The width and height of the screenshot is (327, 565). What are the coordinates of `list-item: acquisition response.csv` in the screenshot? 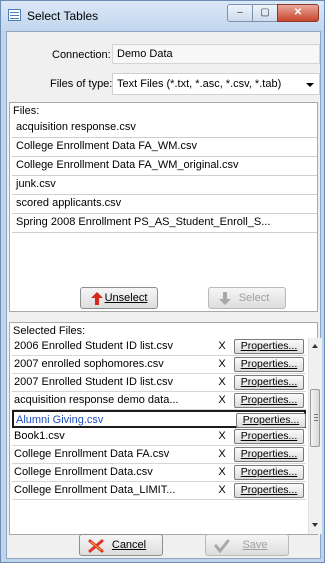 It's located at (164, 128).